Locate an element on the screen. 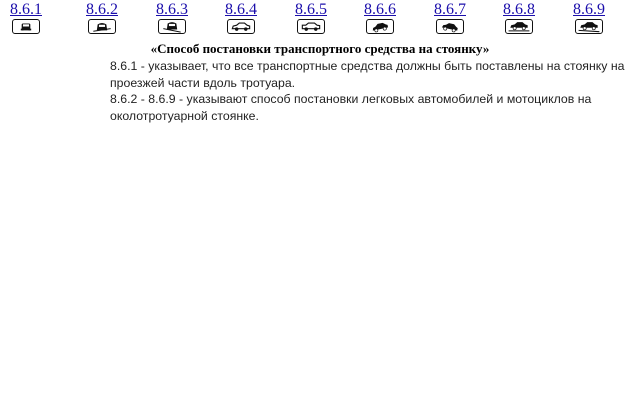 The image size is (640, 400). sign-8-6-6-link: 8.6.6 is located at coordinates (380, 20).